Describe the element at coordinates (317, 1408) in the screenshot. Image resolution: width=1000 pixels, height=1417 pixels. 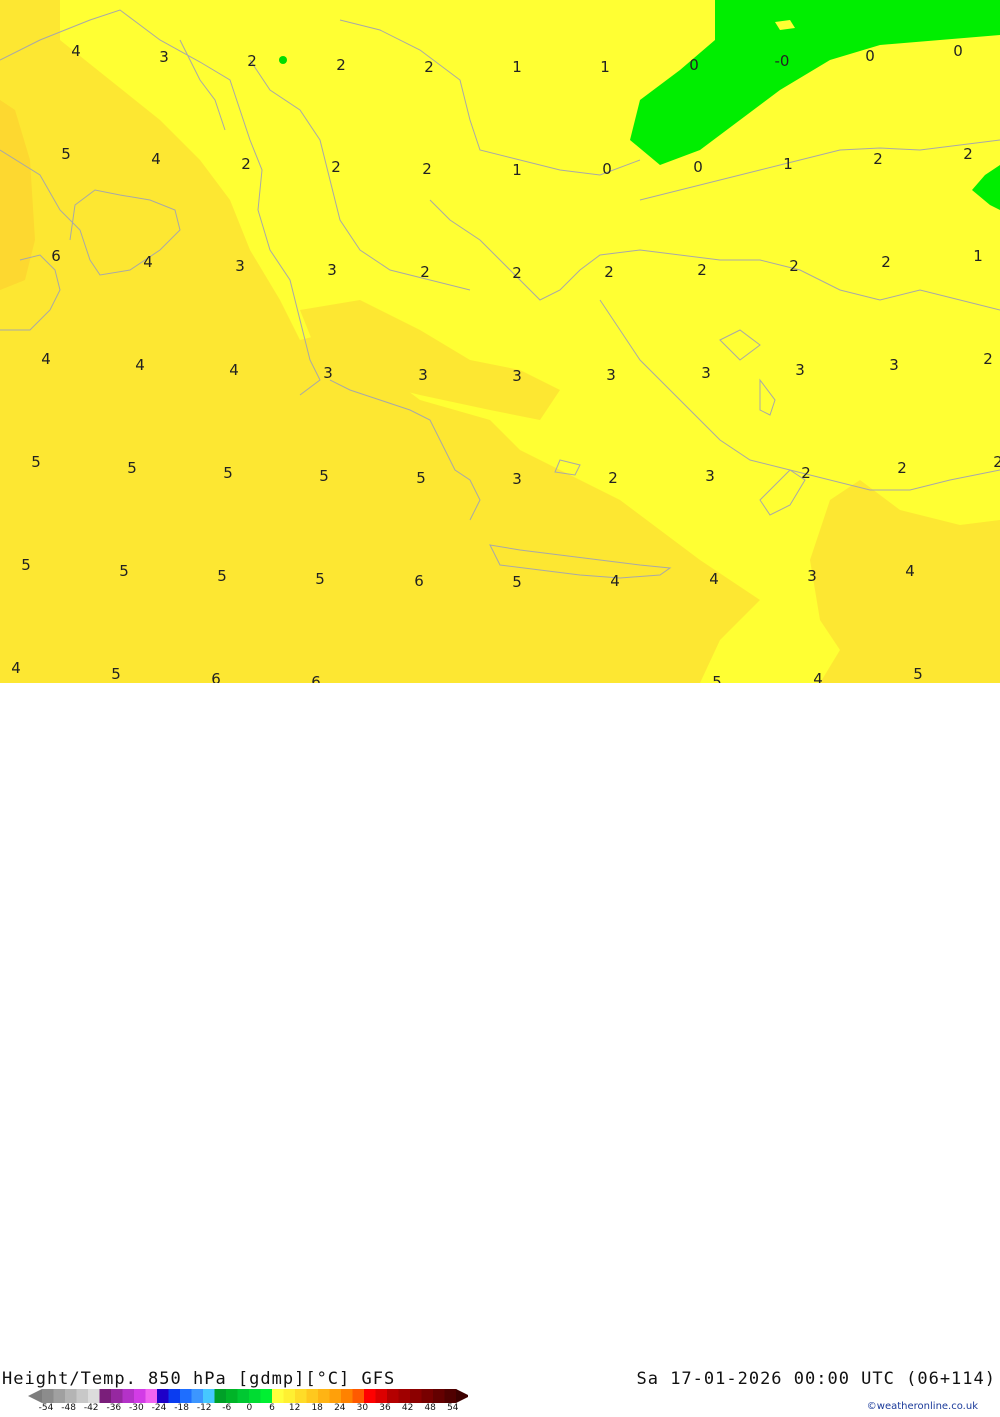
I see `colorbar-tick-label: 18` at that location.